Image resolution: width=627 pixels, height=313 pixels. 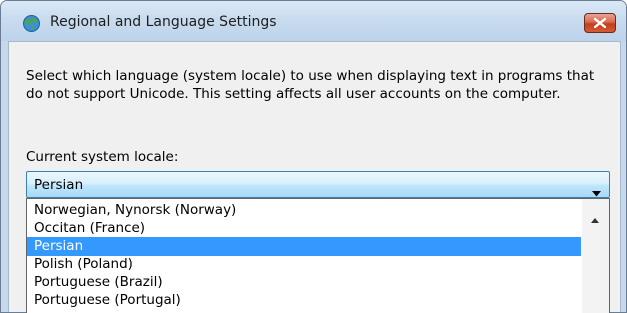 What do you see at coordinates (318, 184) in the screenshot?
I see `system-locale-combobox: Persian` at bounding box center [318, 184].